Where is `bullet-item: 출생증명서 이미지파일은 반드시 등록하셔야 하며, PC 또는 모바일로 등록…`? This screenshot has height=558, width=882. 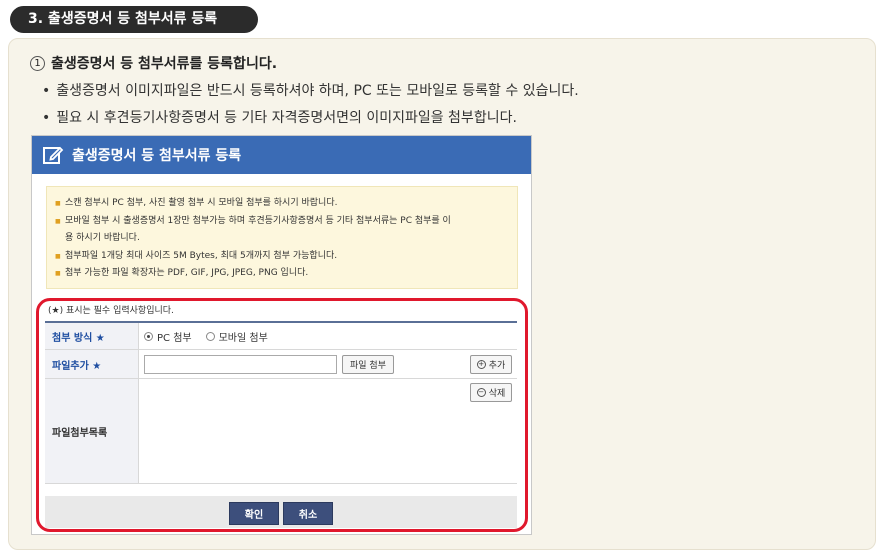 bullet-item: 출생증명서 이미지파일은 반드시 등록하셔야 하며, PC 또는 모바일로 등록… is located at coordinates (310, 90).